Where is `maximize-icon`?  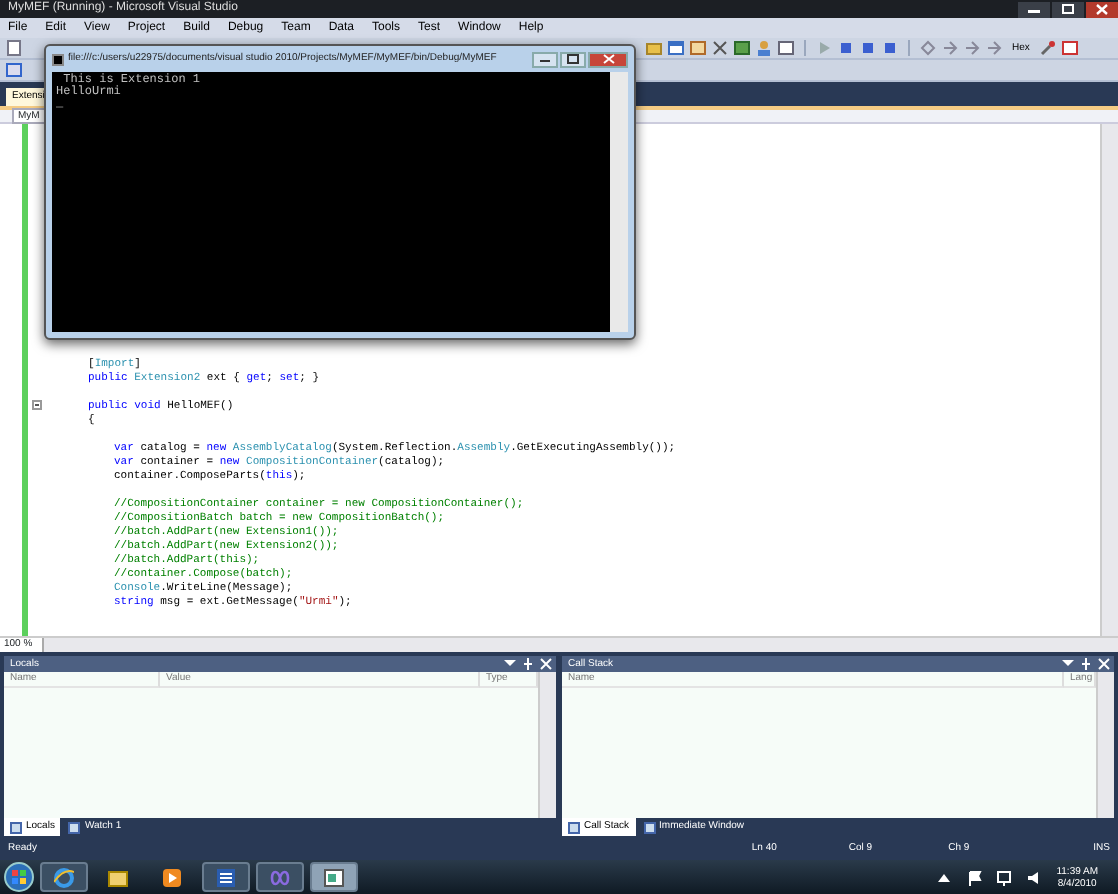
maximize-icon is located at coordinates (573, 59).